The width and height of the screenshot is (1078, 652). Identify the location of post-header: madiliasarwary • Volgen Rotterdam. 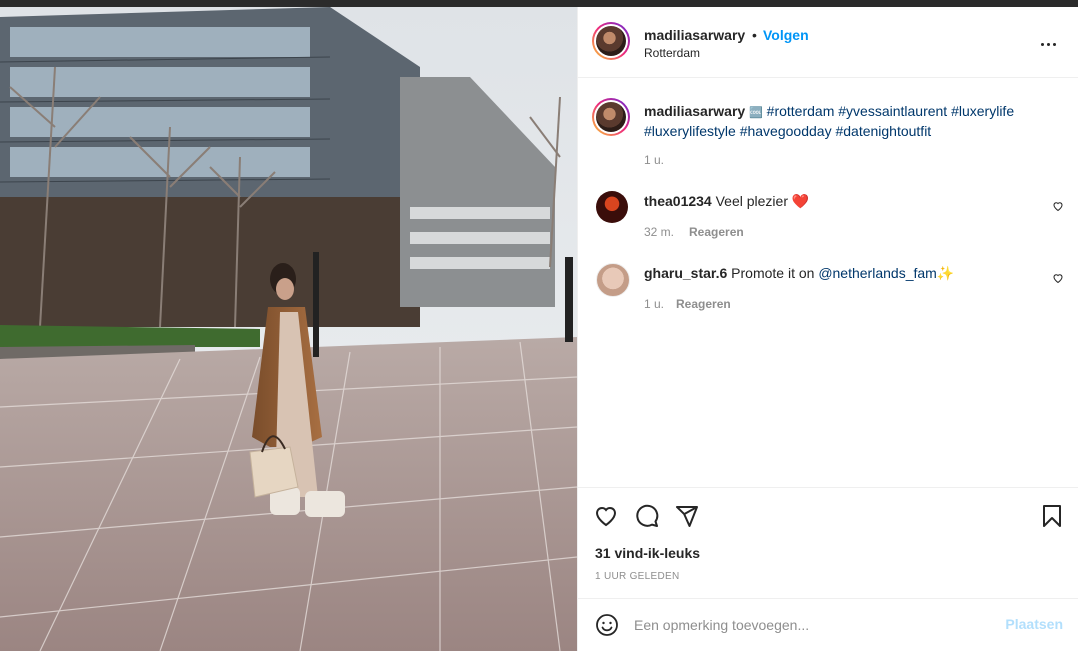
(828, 42).